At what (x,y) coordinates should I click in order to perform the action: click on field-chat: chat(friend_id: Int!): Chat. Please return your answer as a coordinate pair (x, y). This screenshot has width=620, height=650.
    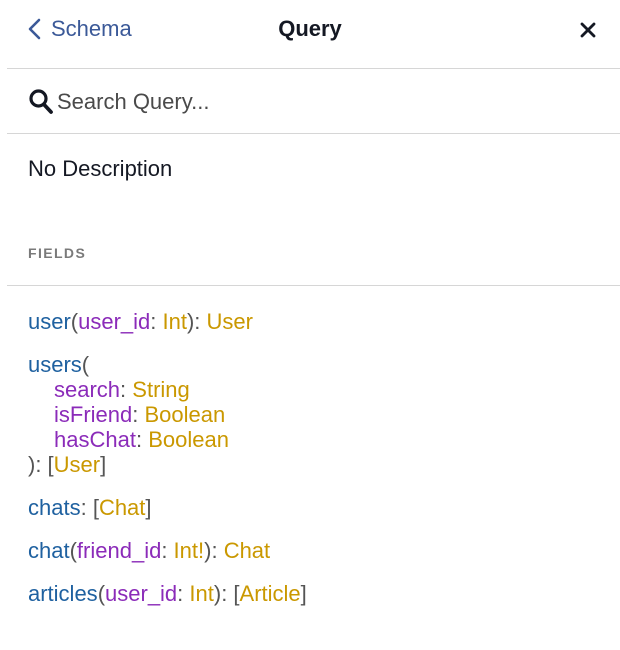
    Looking at the image, I should click on (318, 550).